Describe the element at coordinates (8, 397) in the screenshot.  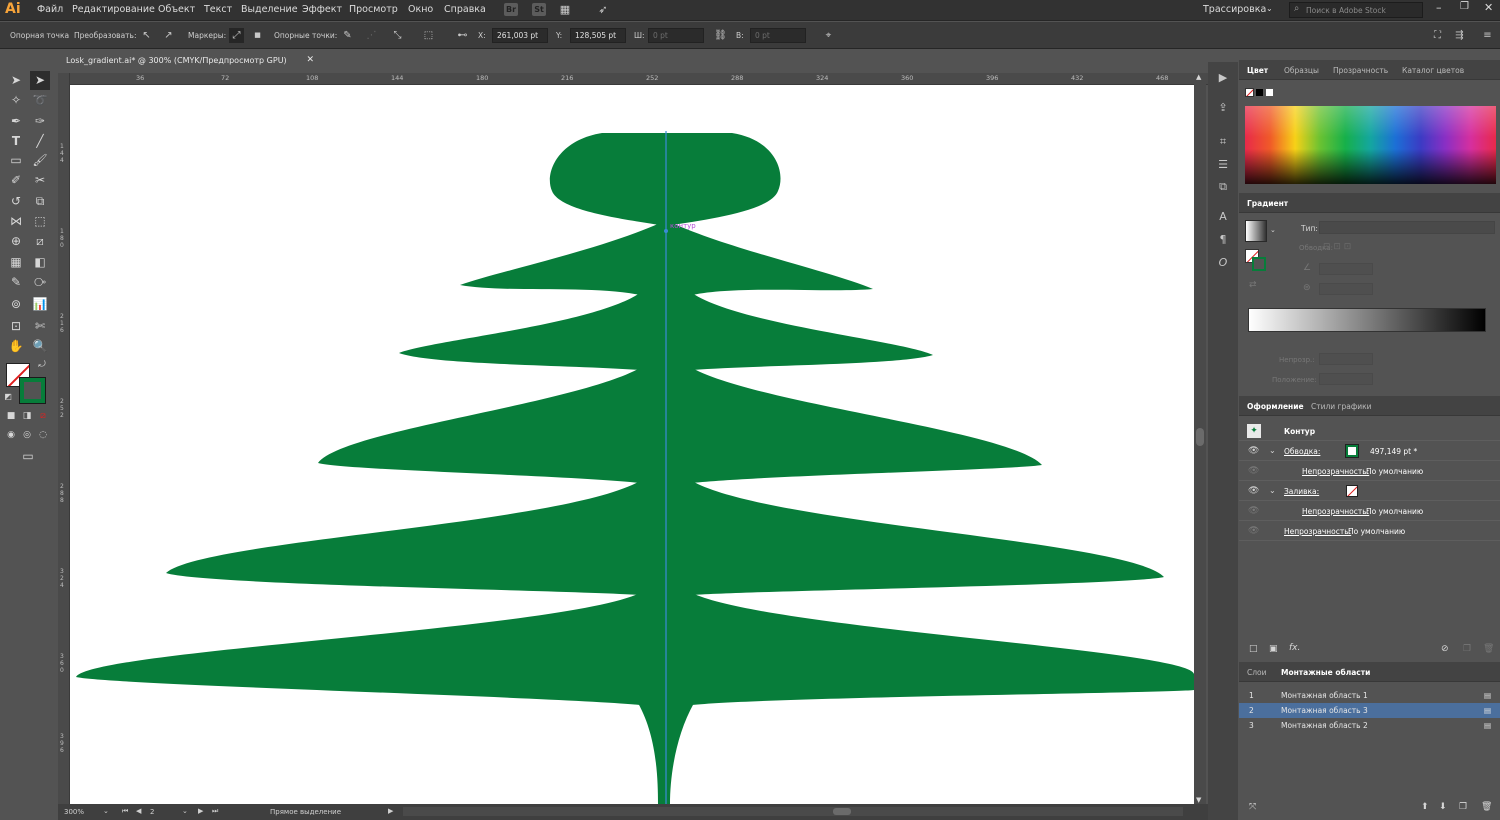
I see `default-colors-icon: ◩` at that location.